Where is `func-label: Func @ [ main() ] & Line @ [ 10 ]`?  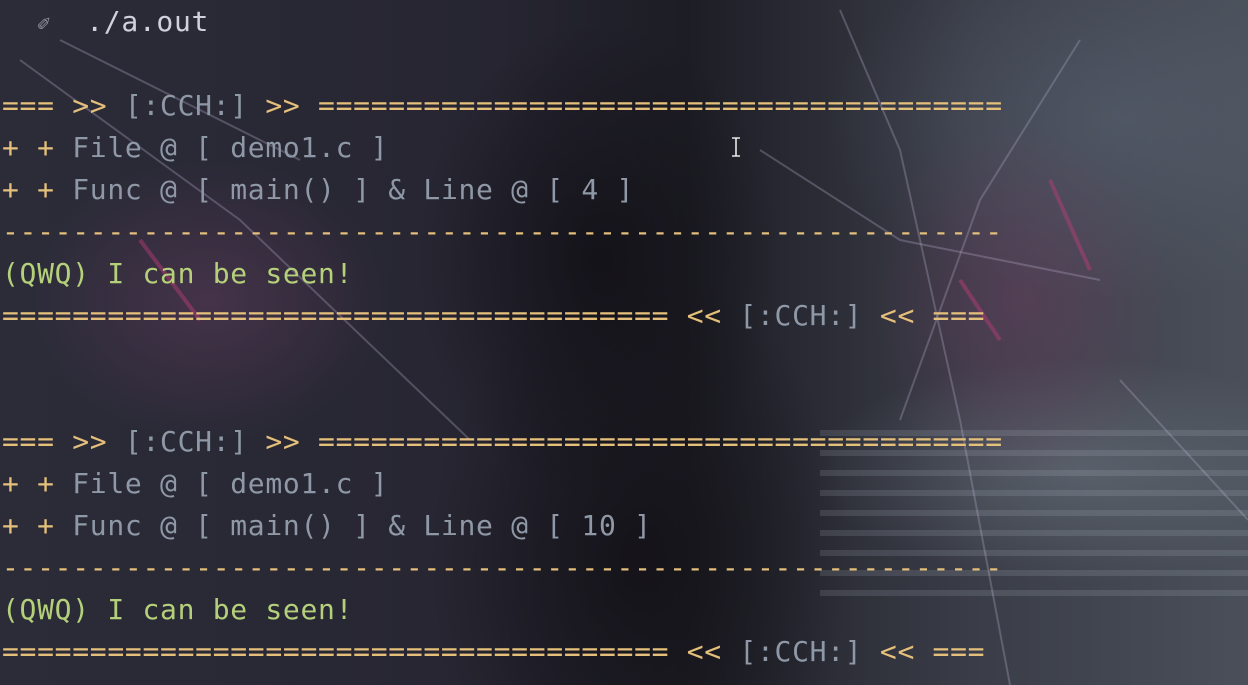
func-label: Func @ [ main() ] & Line @ [ 10 ] is located at coordinates (362, 525).